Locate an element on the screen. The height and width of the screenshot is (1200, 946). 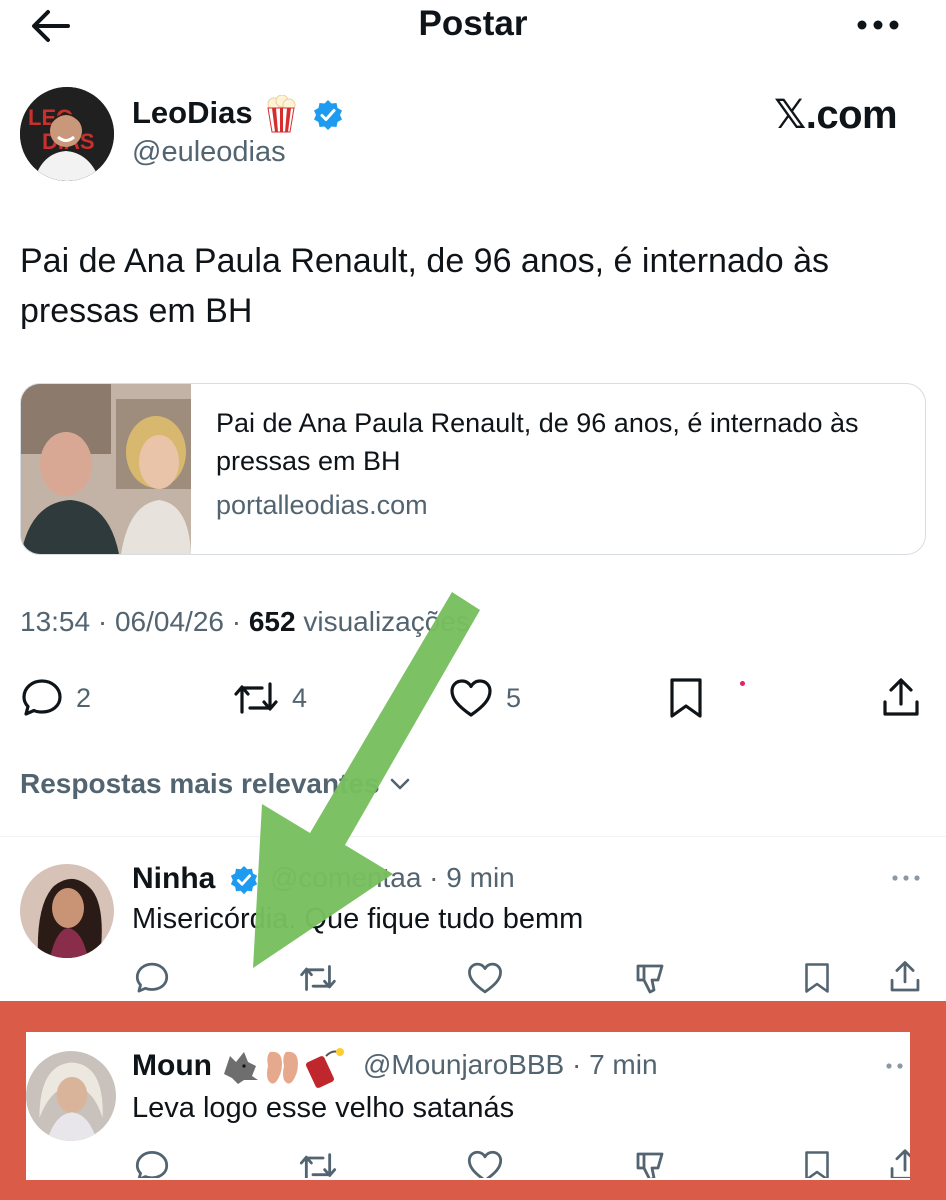
post-time: 13:54 is located at coordinates (55, 621).